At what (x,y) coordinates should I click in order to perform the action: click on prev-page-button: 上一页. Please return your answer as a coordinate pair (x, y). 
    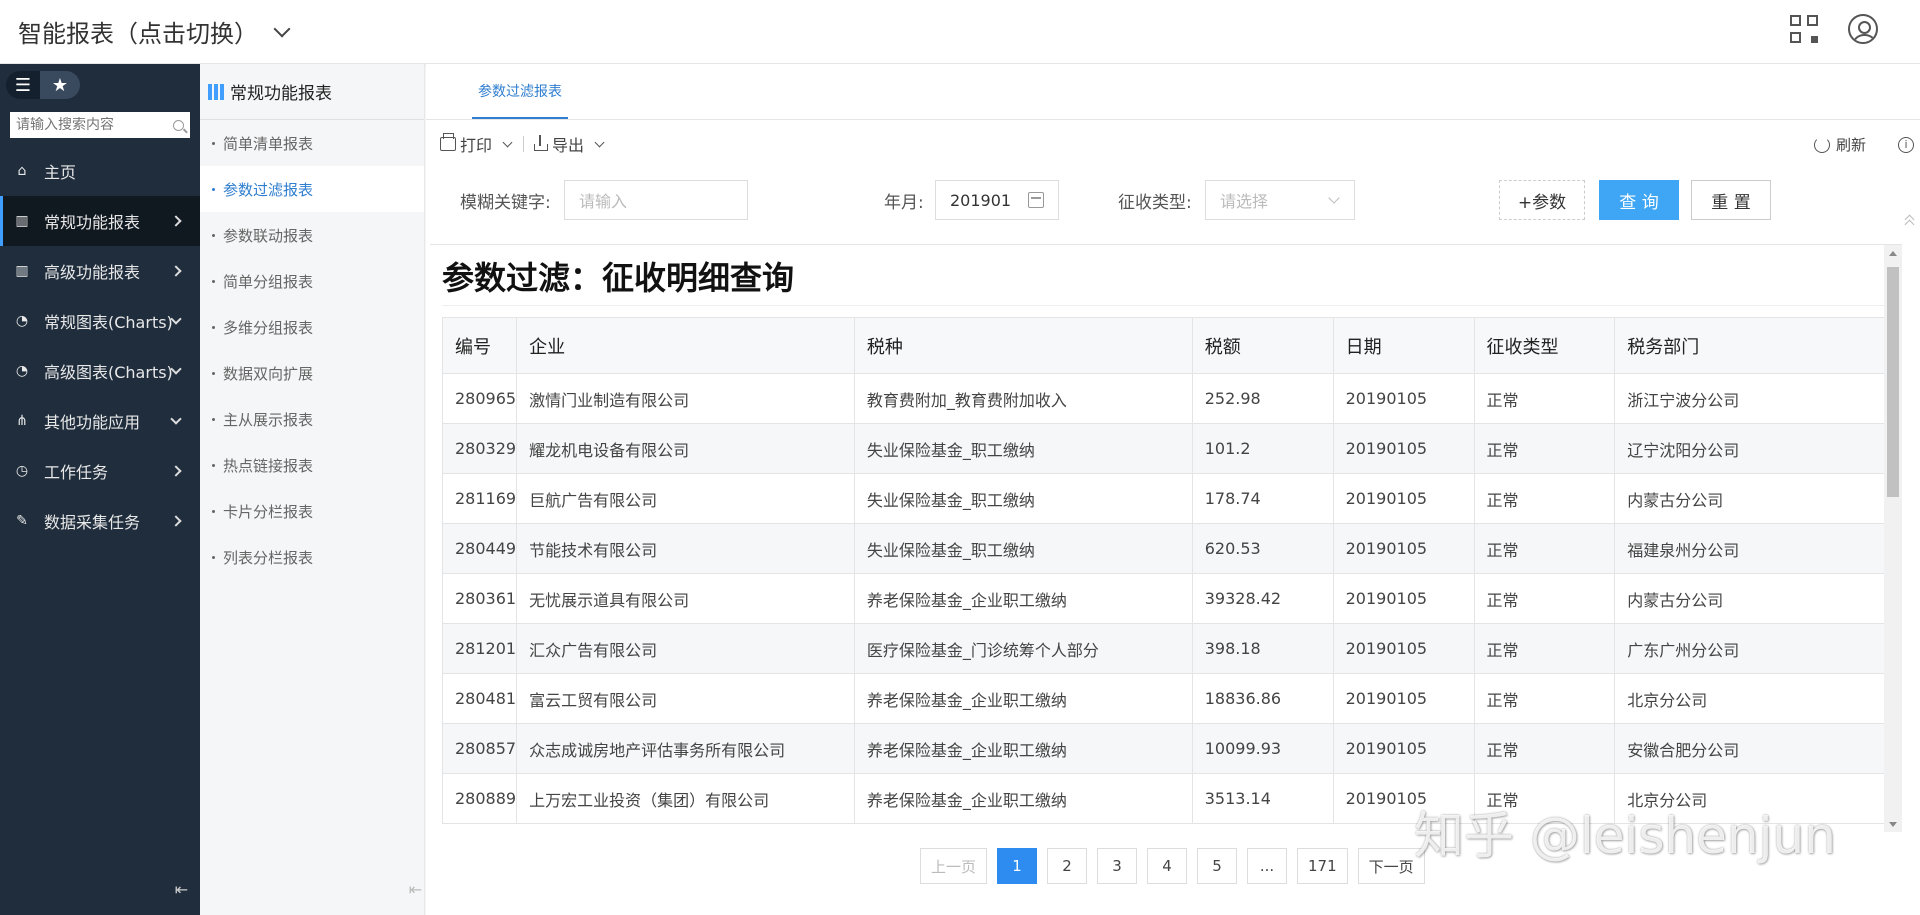
    Looking at the image, I should click on (954, 866).